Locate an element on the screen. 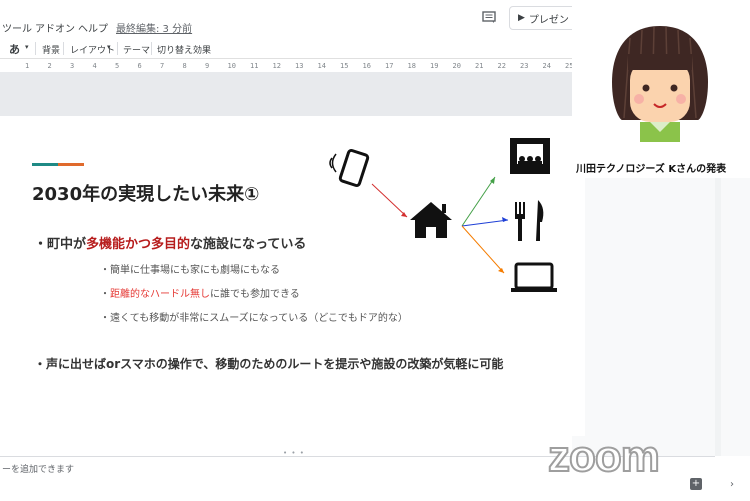  ruler-tick: 16 is located at coordinates (366, 66).